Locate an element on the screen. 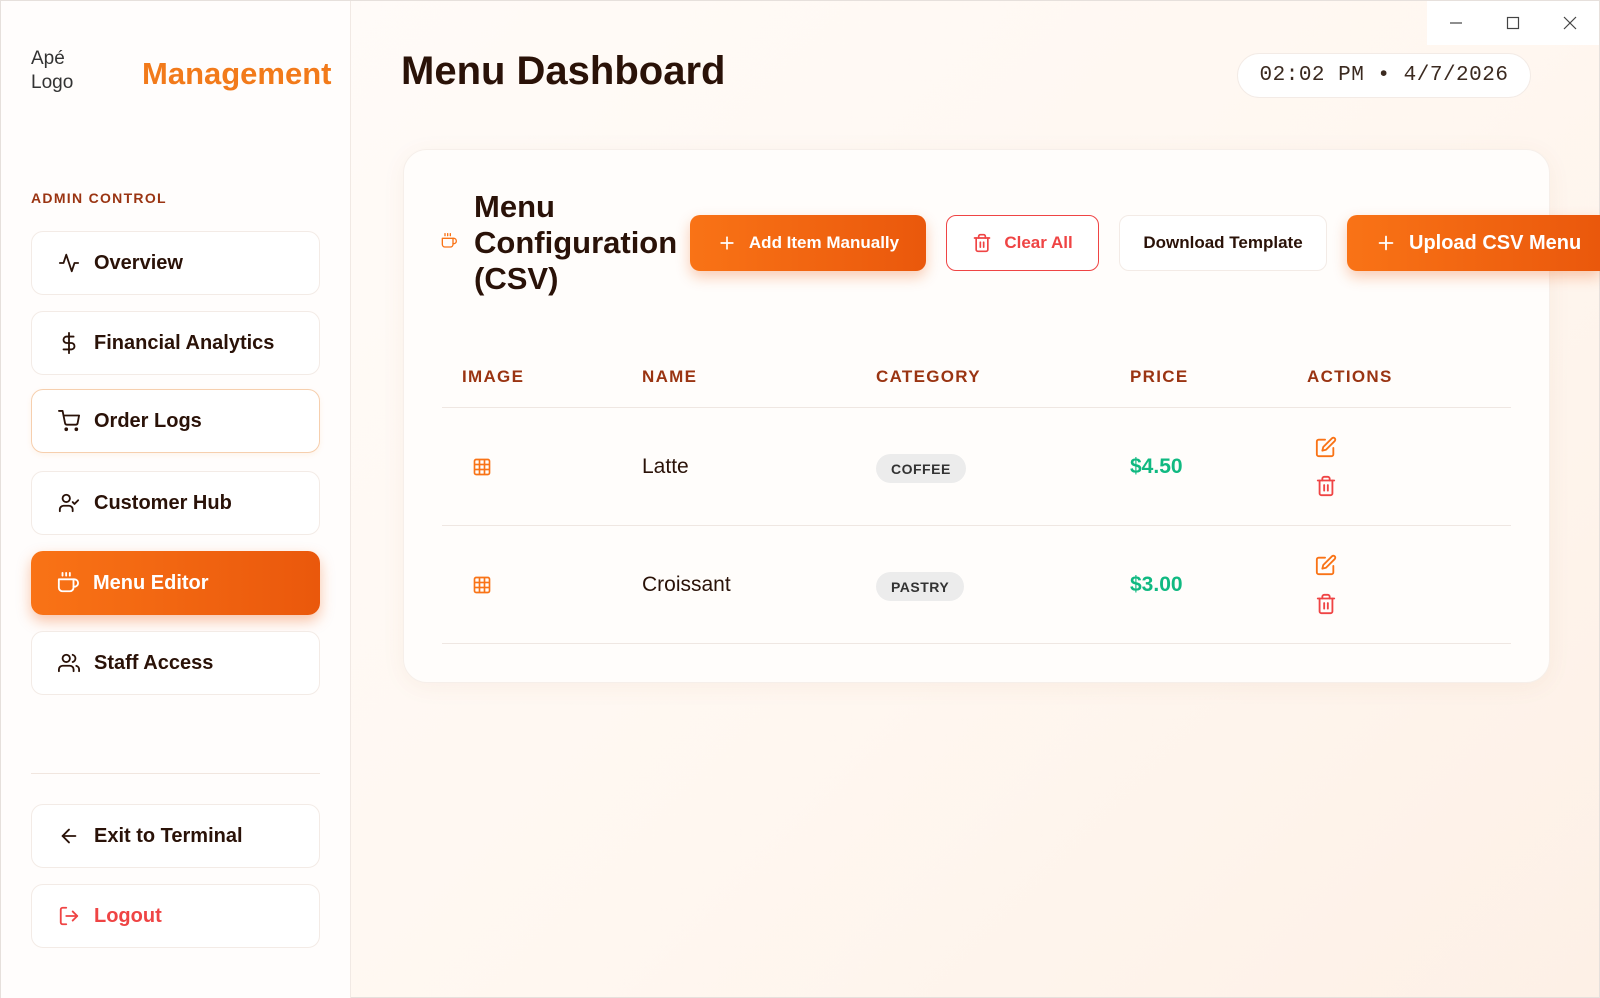 This screenshot has height=998, width=1600. upload-csv-button: Upload CSV Menu is located at coordinates (1473, 243).